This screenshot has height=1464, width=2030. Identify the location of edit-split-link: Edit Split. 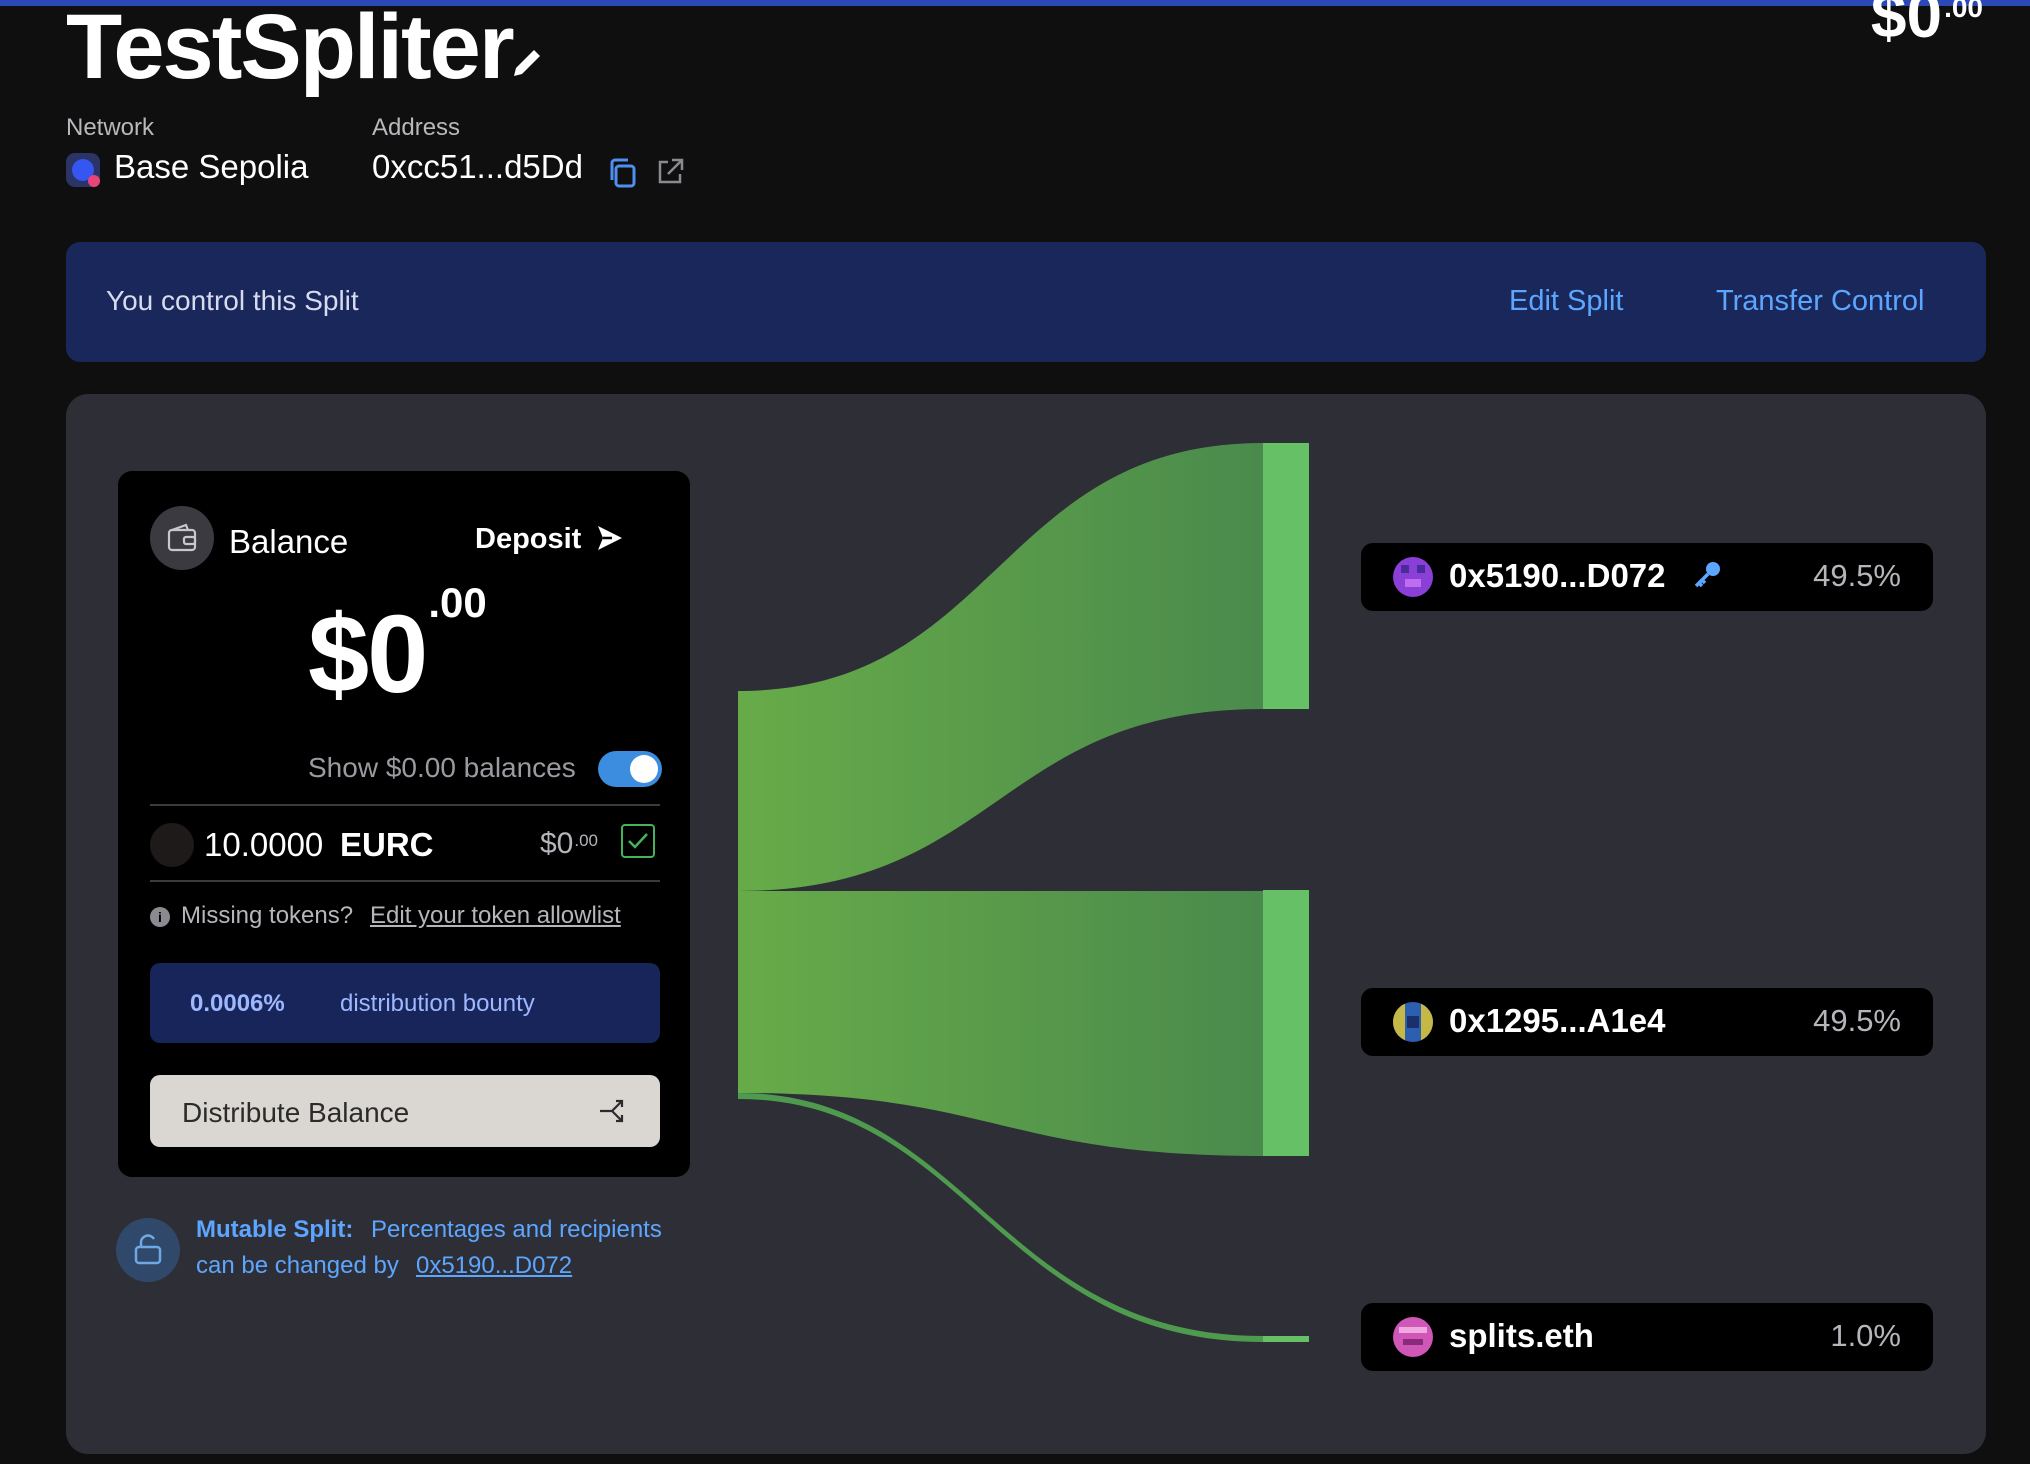
(1566, 301).